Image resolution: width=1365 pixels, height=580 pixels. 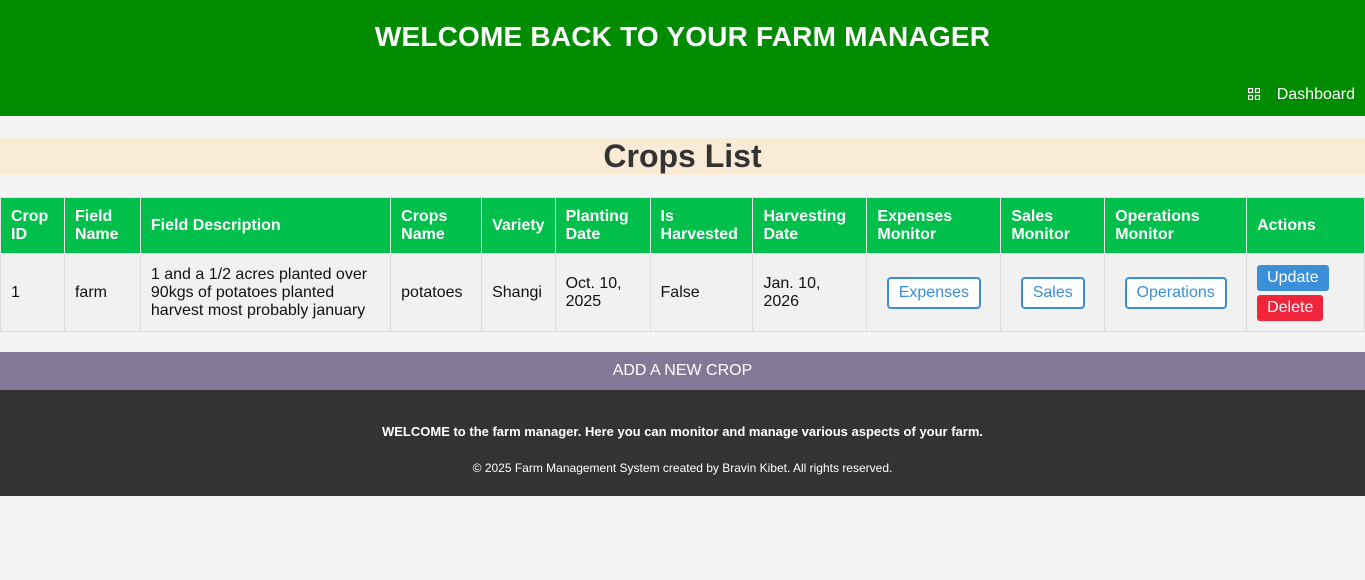 I want to click on grid-icon, so click(x=1253, y=94).